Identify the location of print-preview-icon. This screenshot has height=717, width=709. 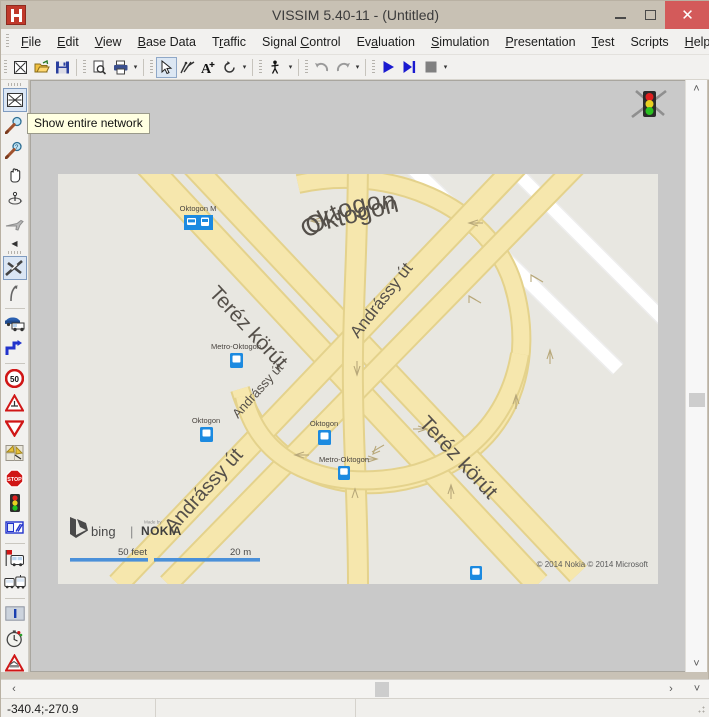
(99, 67).